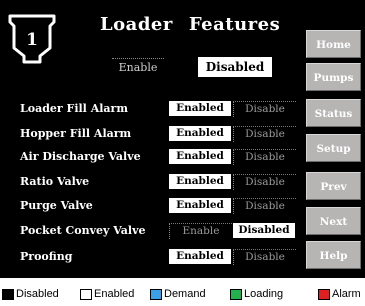 This screenshot has height=306, width=365. I want to click on legend-label: Disabled, so click(37, 294).